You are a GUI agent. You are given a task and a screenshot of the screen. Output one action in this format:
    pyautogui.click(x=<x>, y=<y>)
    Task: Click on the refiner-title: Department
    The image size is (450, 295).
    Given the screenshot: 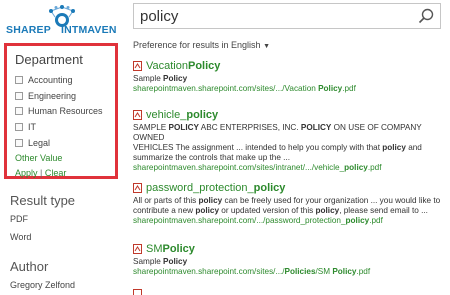 What is the action you would take?
    pyautogui.click(x=49, y=59)
    